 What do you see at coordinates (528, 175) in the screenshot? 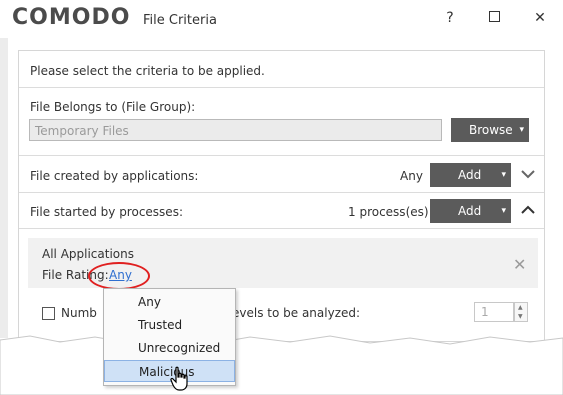
I see `expand-chevron-down-icon` at bounding box center [528, 175].